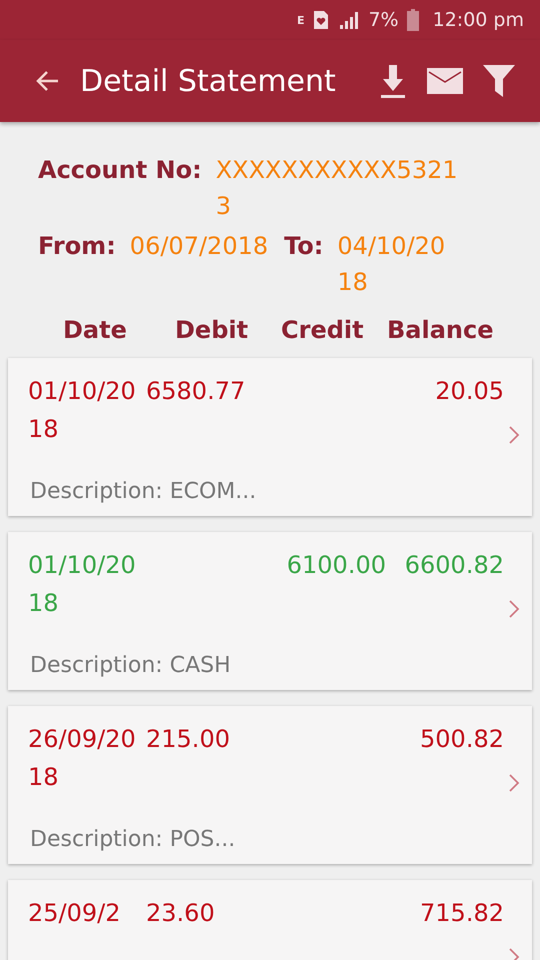  What do you see at coordinates (469, 391) in the screenshot?
I see `balance-amount: 20.05` at bounding box center [469, 391].